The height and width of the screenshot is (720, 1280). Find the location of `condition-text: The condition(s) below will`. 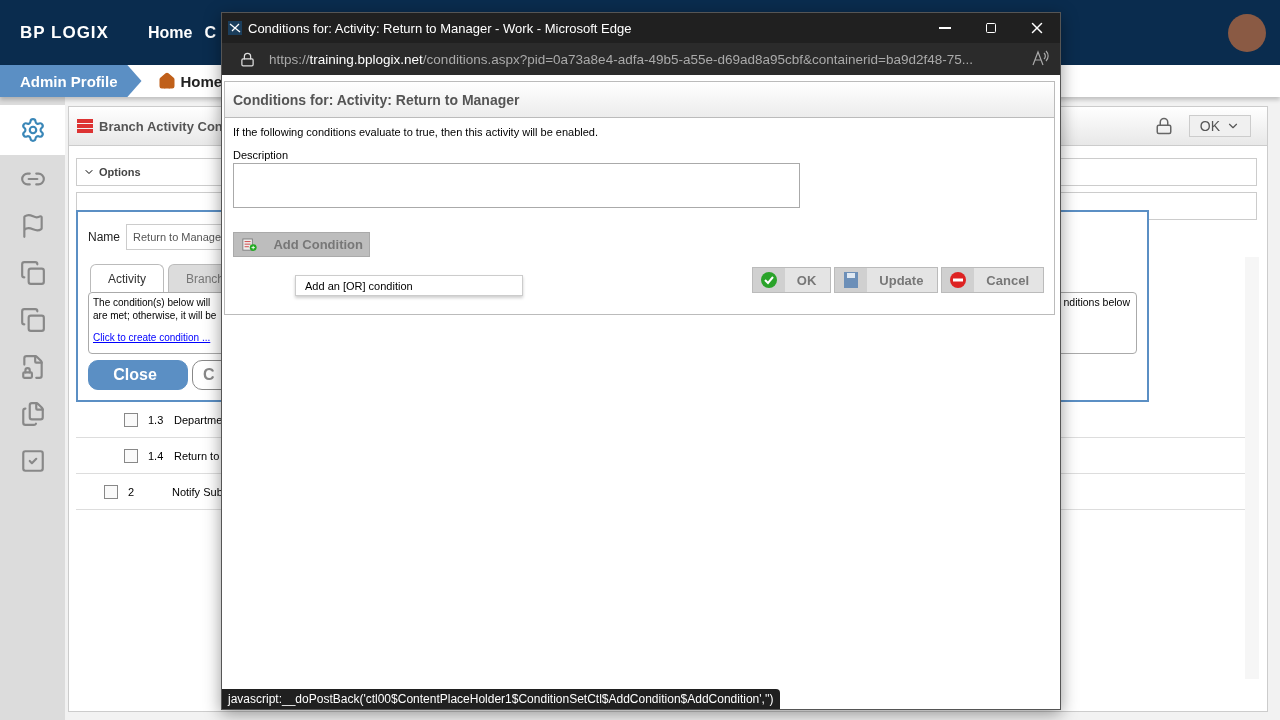

condition-text: The condition(s) below will is located at coordinates (152, 302).